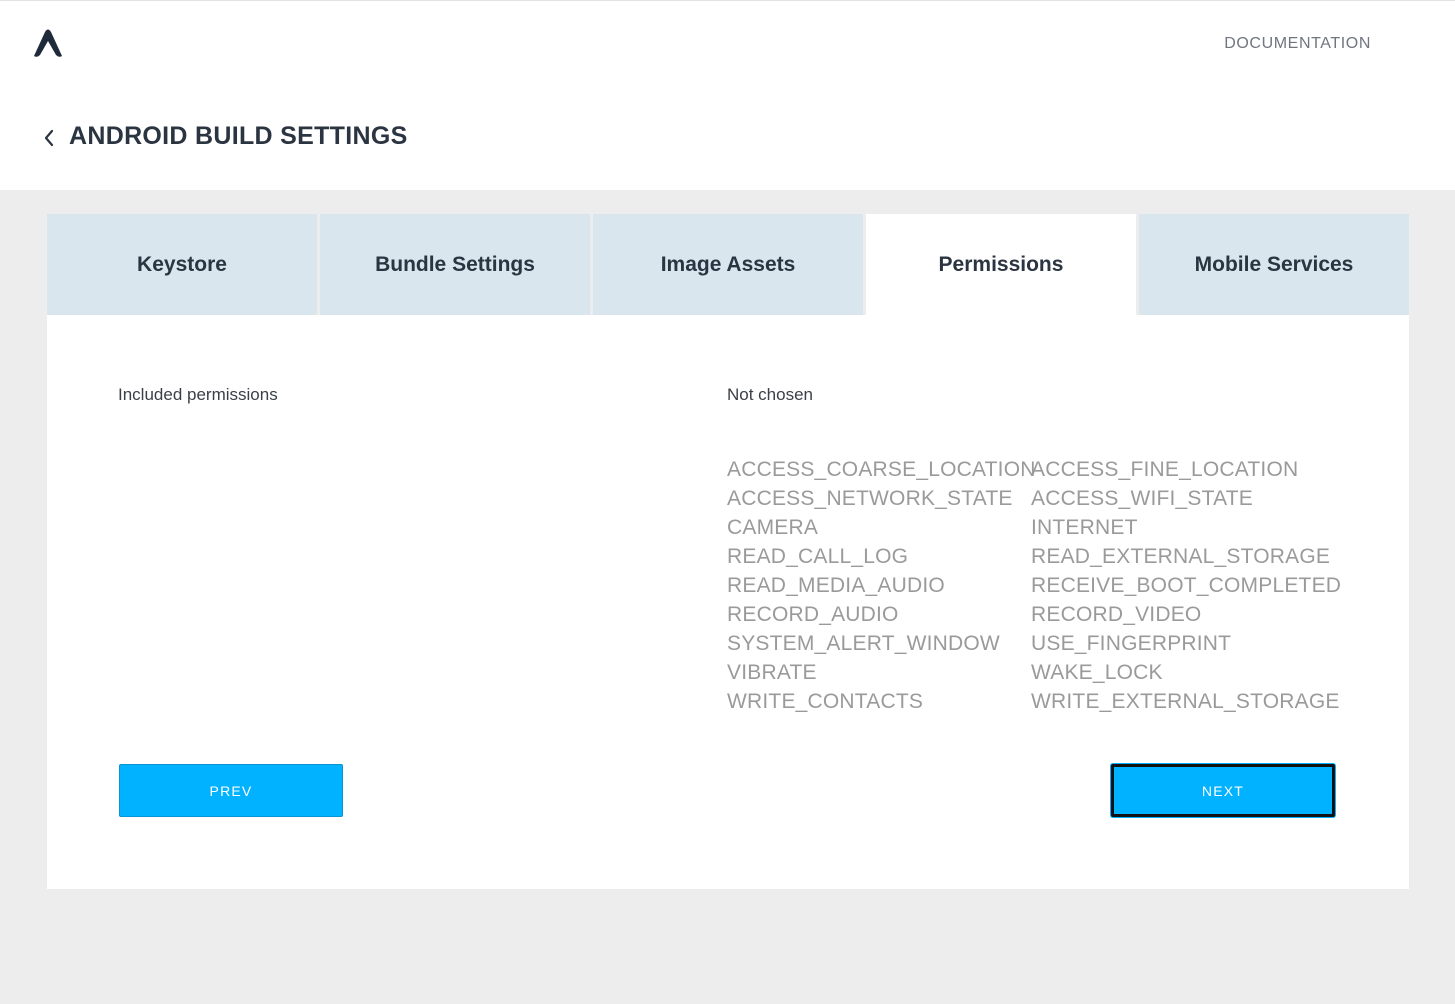 The width and height of the screenshot is (1455, 1004). What do you see at coordinates (1199, 701) in the screenshot?
I see `permission-item: WRITE_EXTERNAL_STORAGE` at bounding box center [1199, 701].